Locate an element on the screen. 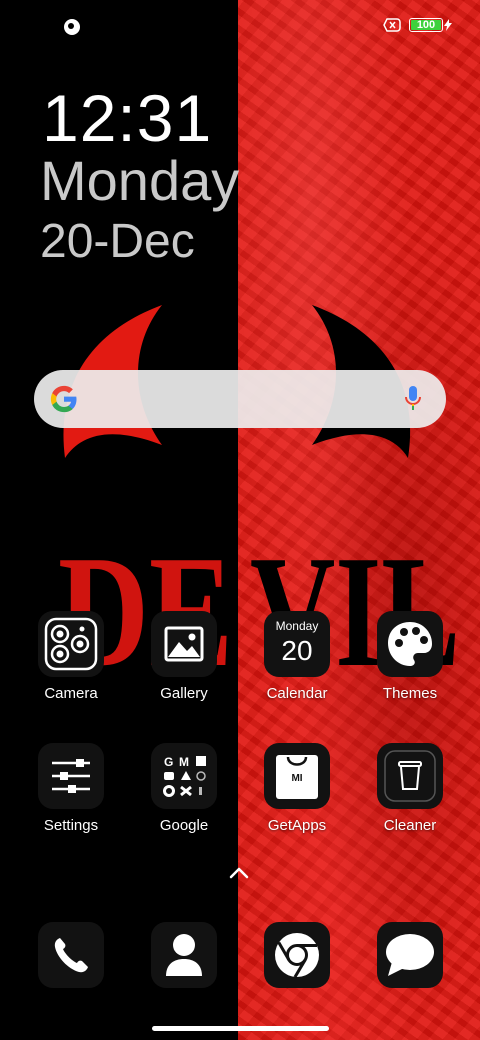 The width and height of the screenshot is (480, 1040). camera-icon is located at coordinates (71, 644).